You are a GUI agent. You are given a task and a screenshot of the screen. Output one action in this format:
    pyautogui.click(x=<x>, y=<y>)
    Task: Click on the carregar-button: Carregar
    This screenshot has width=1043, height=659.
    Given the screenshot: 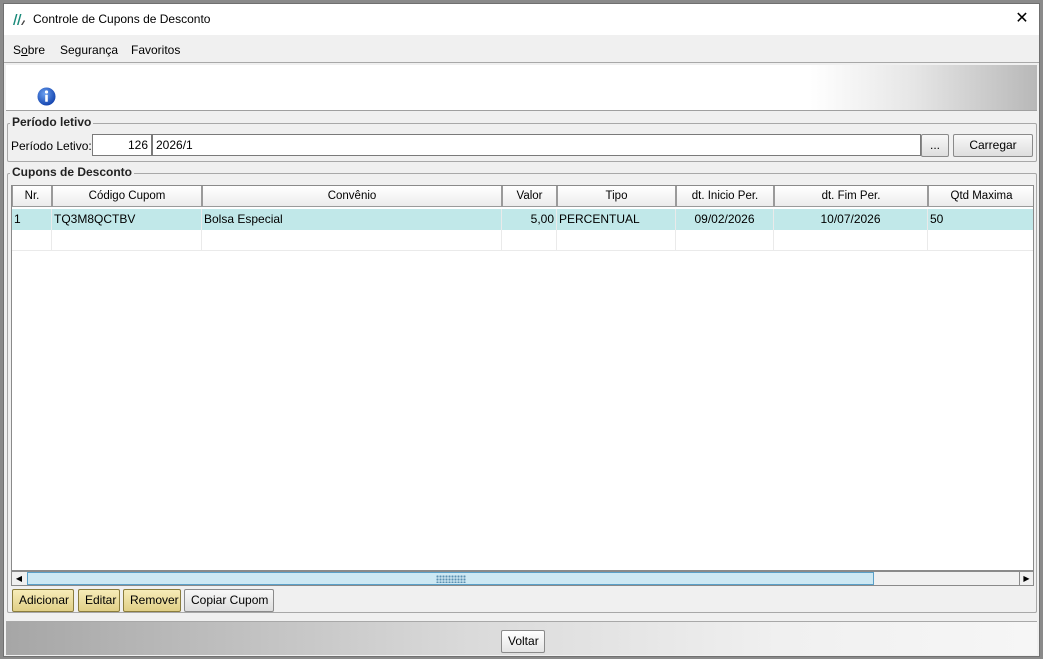 What is the action you would take?
    pyautogui.click(x=993, y=145)
    